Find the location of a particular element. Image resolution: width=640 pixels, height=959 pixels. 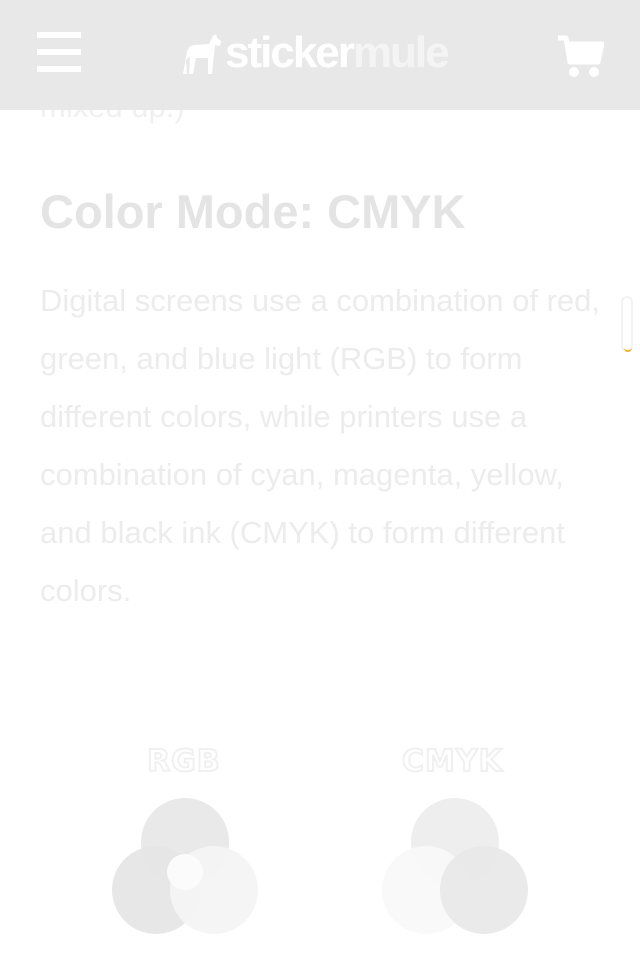

logo-text-sticker: sticker is located at coordinates (290, 52).